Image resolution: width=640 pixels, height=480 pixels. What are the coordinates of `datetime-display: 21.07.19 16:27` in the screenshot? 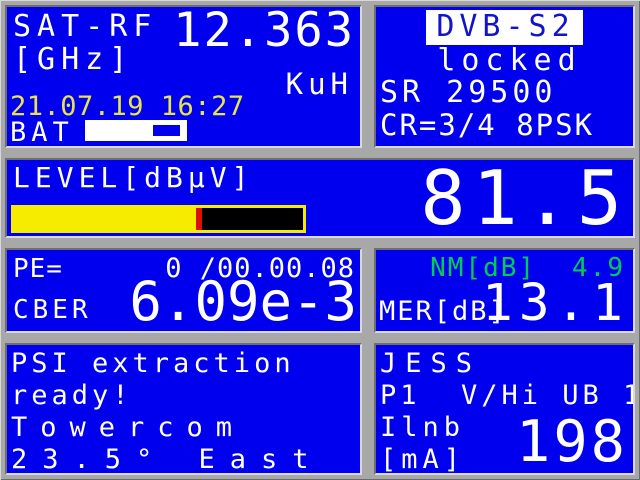 It's located at (127, 106).